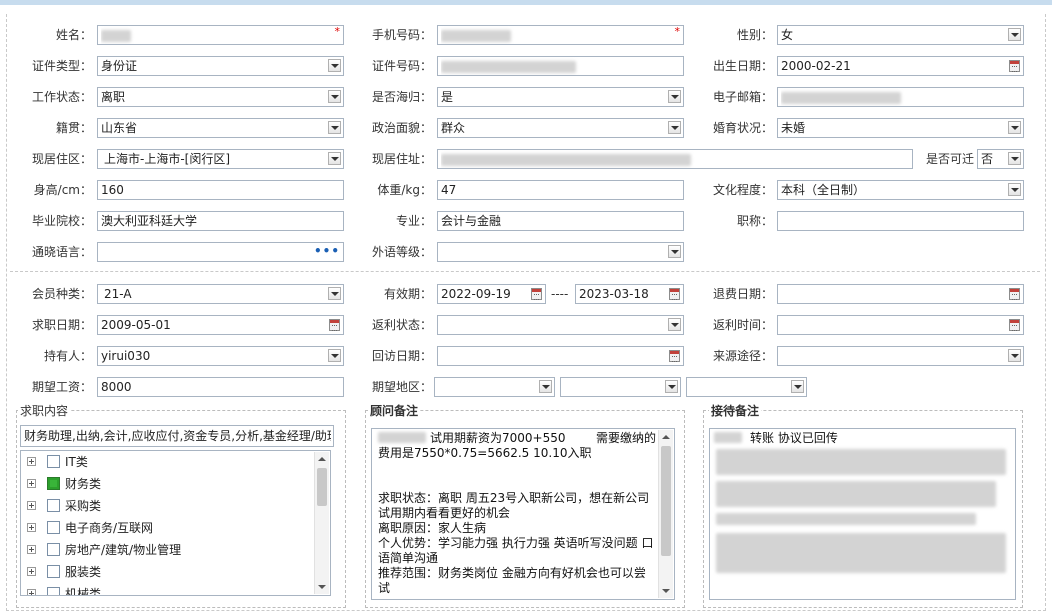 This screenshot has width=1052, height=615. Describe the element at coordinates (220, 128) in the screenshot. I see `native-place-select: 山东省` at that location.